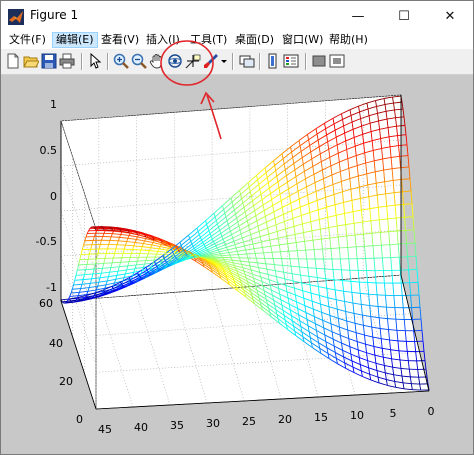 The width and height of the screenshot is (474, 455). What do you see at coordinates (177, 425) in the screenshot?
I see `x-tick-label: 35` at bounding box center [177, 425].